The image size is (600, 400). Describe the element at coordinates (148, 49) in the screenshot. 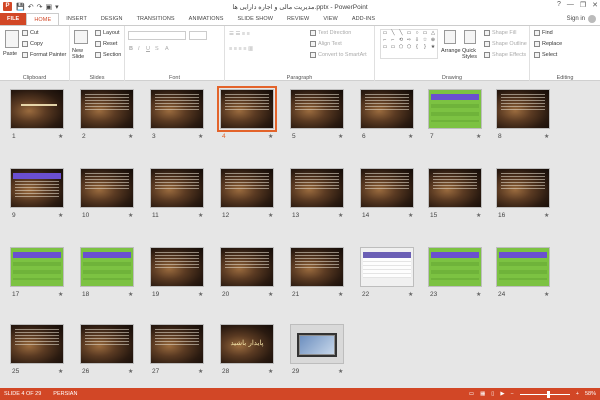

I see `underline-button: U` at that location.